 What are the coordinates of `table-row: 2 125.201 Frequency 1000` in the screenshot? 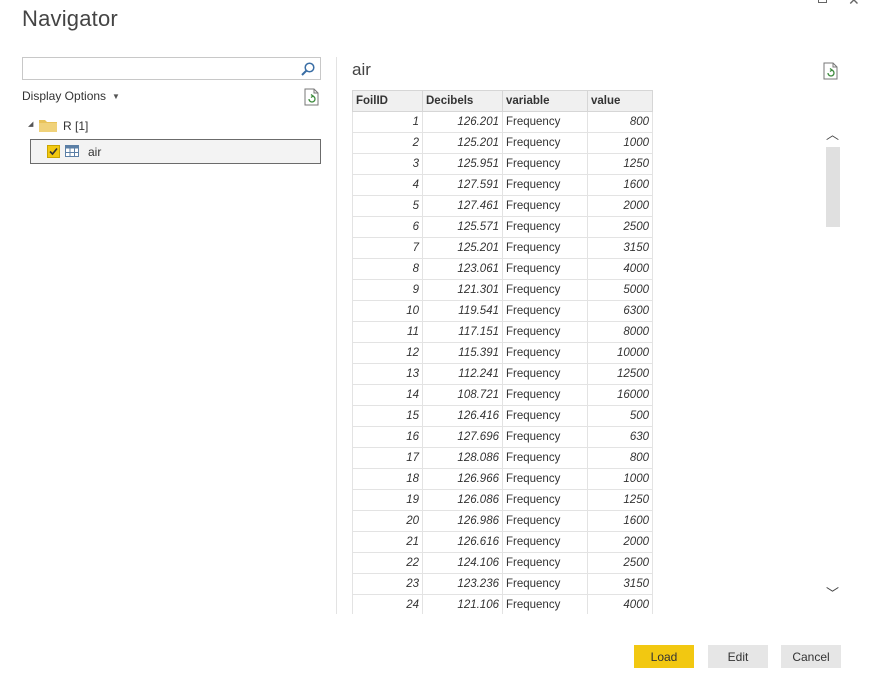 It's located at (502, 143).